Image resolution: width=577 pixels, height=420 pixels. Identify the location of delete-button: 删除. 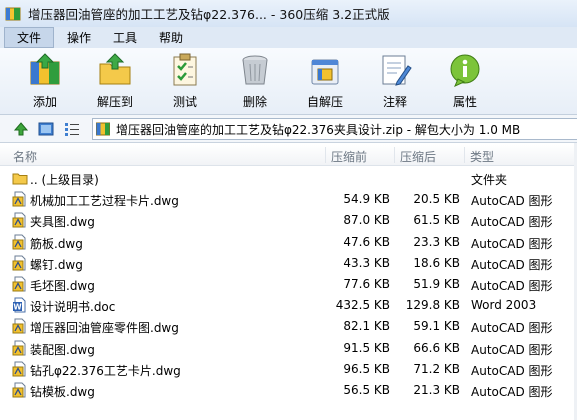
(255, 81).